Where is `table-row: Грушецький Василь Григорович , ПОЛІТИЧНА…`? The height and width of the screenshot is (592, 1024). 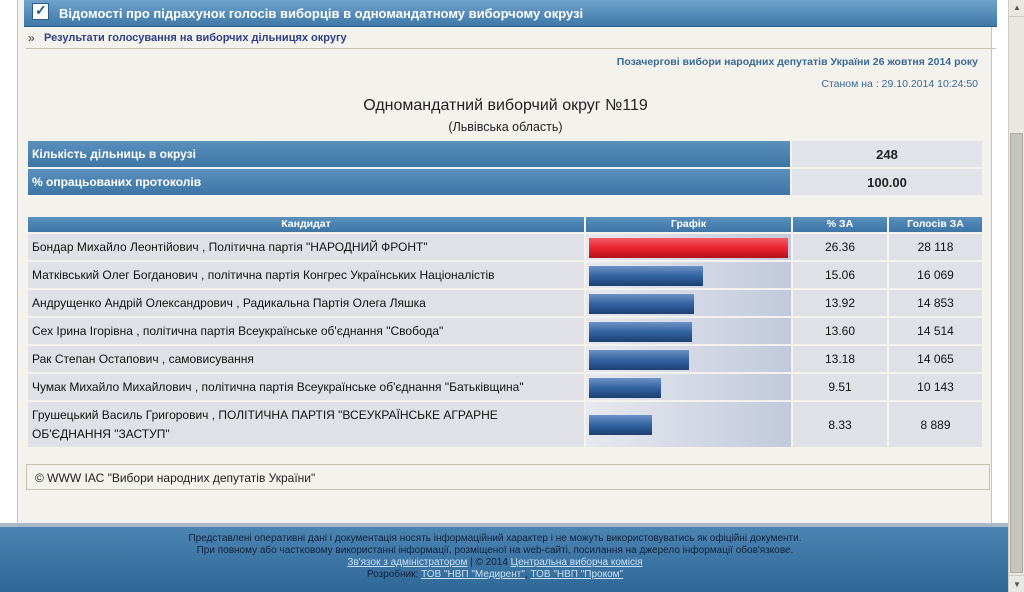
table-row: Грушецький Василь Григорович , ПОЛІТИЧНА… is located at coordinates (505, 425).